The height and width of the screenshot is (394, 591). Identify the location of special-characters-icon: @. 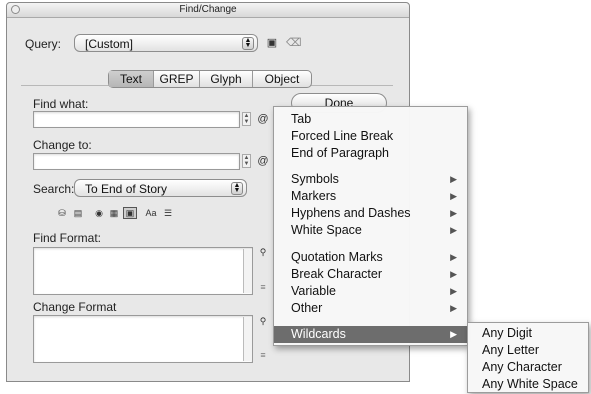
(263, 119).